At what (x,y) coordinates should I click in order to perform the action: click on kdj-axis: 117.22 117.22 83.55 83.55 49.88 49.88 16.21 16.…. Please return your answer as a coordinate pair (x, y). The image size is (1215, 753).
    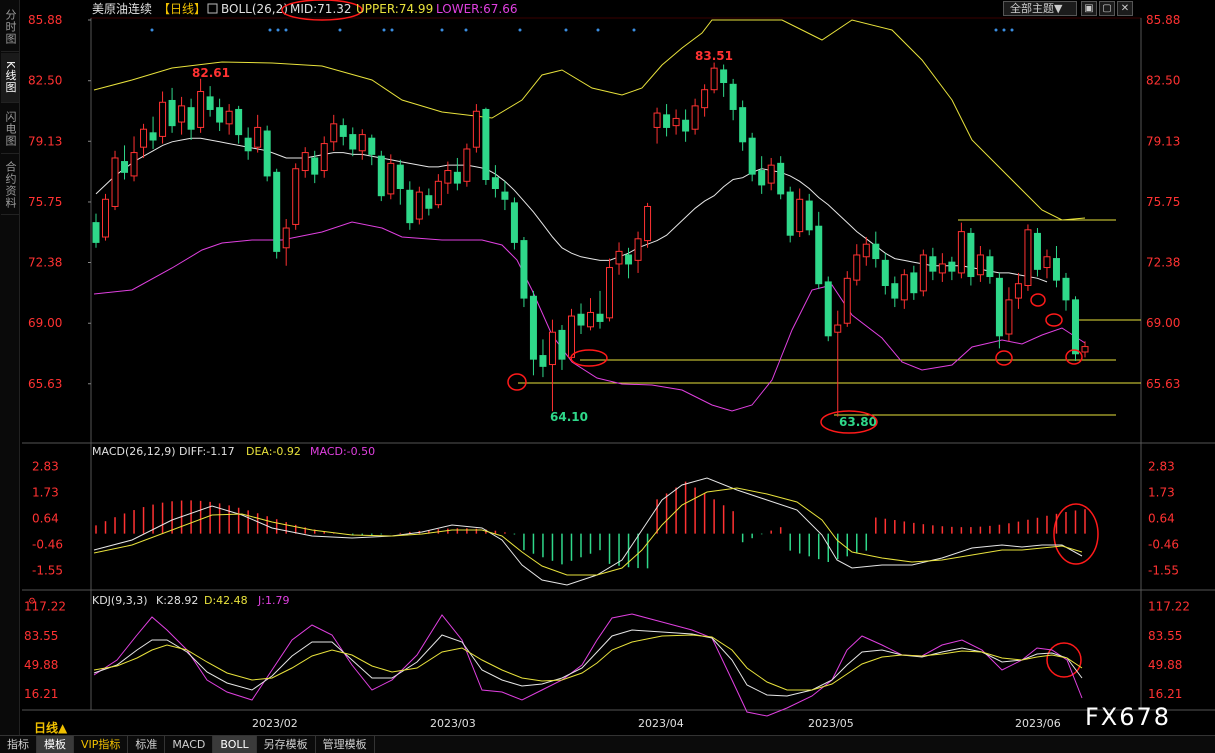
    Looking at the image, I should click on (607, 650).